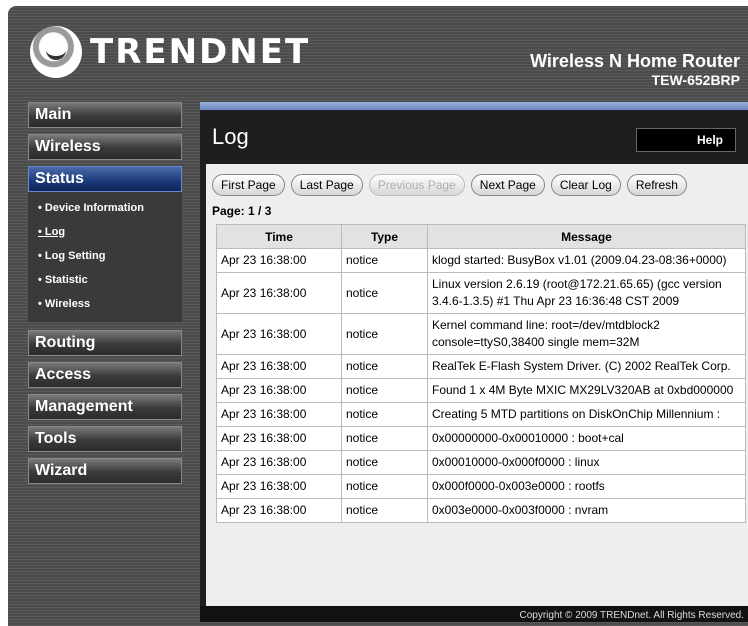 The width and height of the screenshot is (748, 626). Describe the element at coordinates (586, 236) in the screenshot. I see `col-message: Message` at that location.